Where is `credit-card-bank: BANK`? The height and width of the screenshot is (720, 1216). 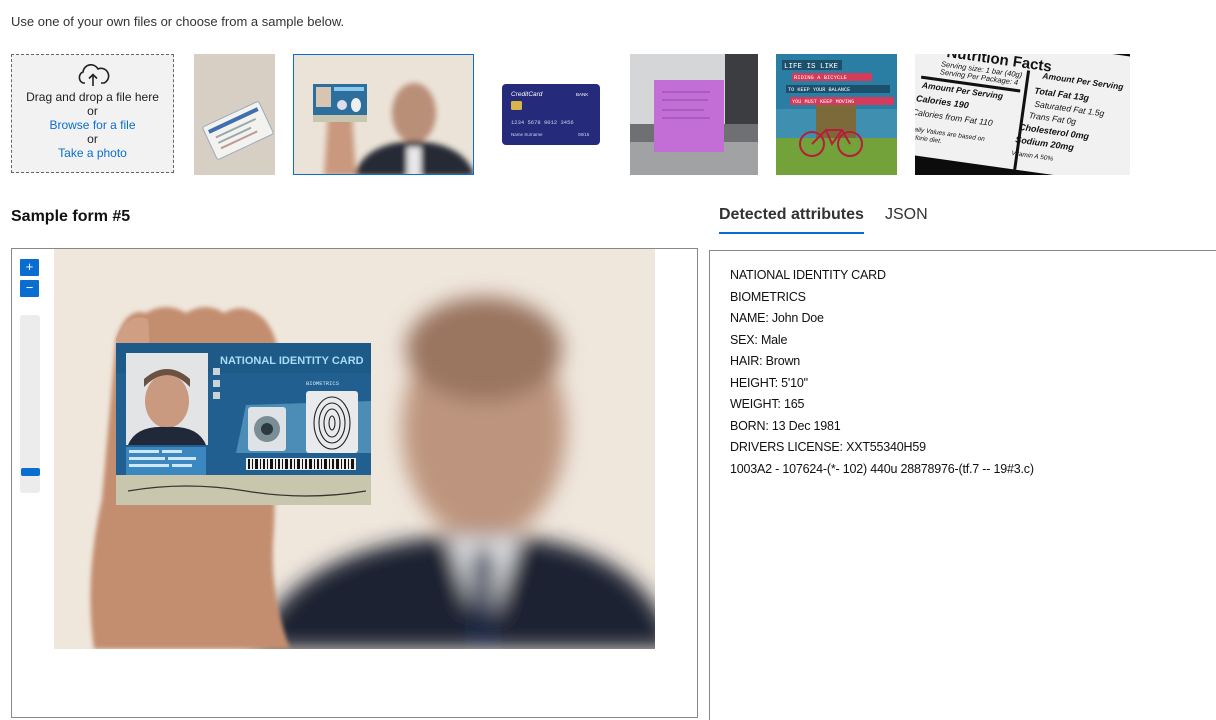 credit-card-bank: BANK is located at coordinates (582, 94).